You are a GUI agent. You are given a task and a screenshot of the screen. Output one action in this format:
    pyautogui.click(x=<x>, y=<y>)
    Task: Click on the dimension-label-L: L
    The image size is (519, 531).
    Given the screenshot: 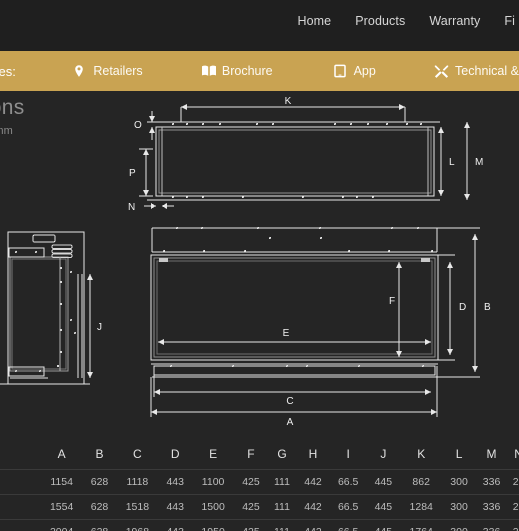 What is the action you would take?
    pyautogui.click(x=452, y=162)
    